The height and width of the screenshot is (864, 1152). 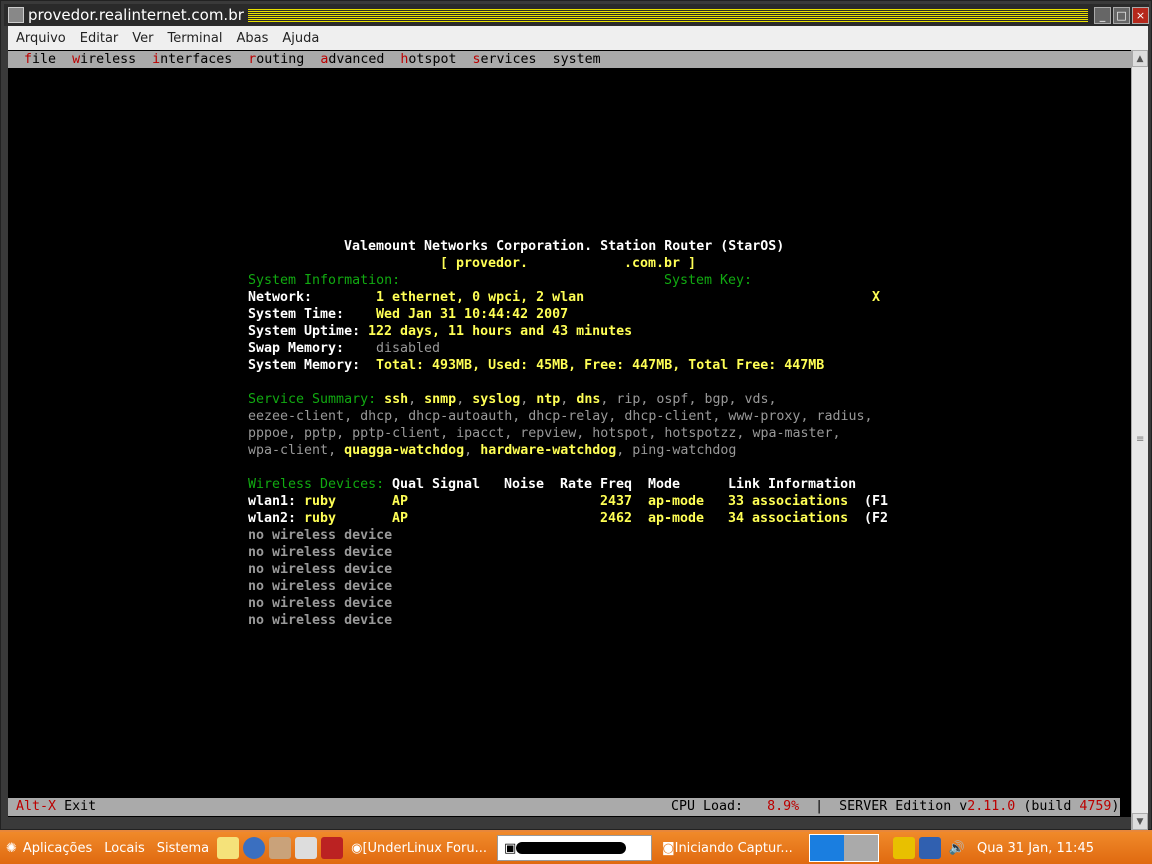 What do you see at coordinates (280, 297) in the screenshot?
I see `sysinfo-key: Network:` at bounding box center [280, 297].